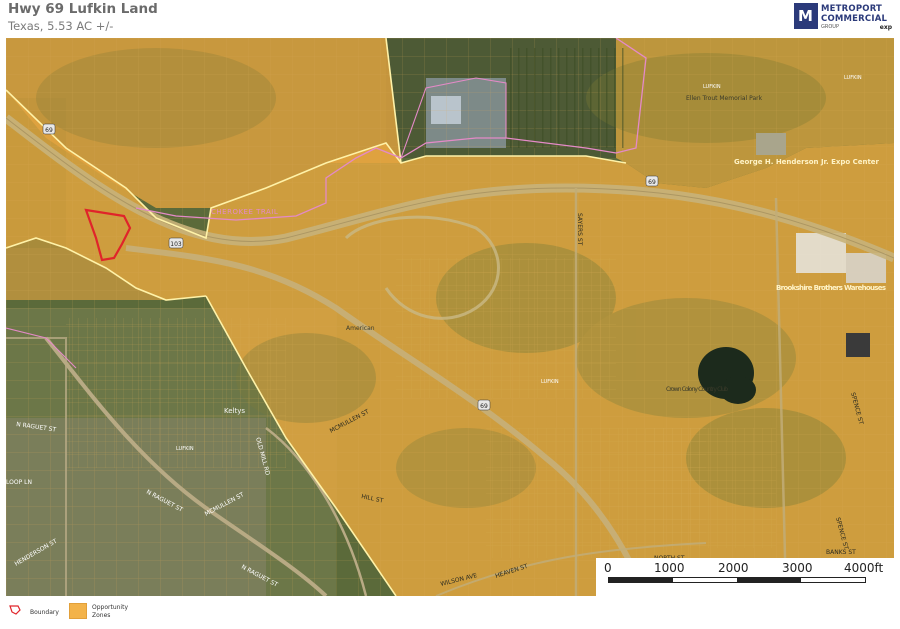 The image size is (900, 629). What do you see at coordinates (156, 612) in the screenshot?
I see `map-legend: Boundary Opportunity Zones` at bounding box center [156, 612].